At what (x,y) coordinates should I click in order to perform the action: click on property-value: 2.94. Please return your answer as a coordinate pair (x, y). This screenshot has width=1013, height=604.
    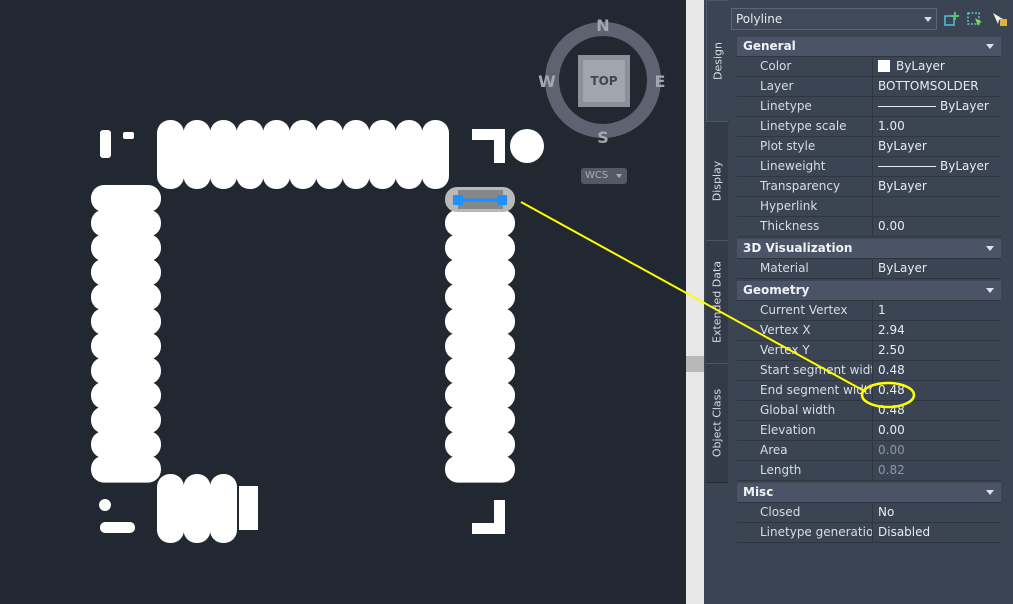
    Looking at the image, I should click on (937, 330).